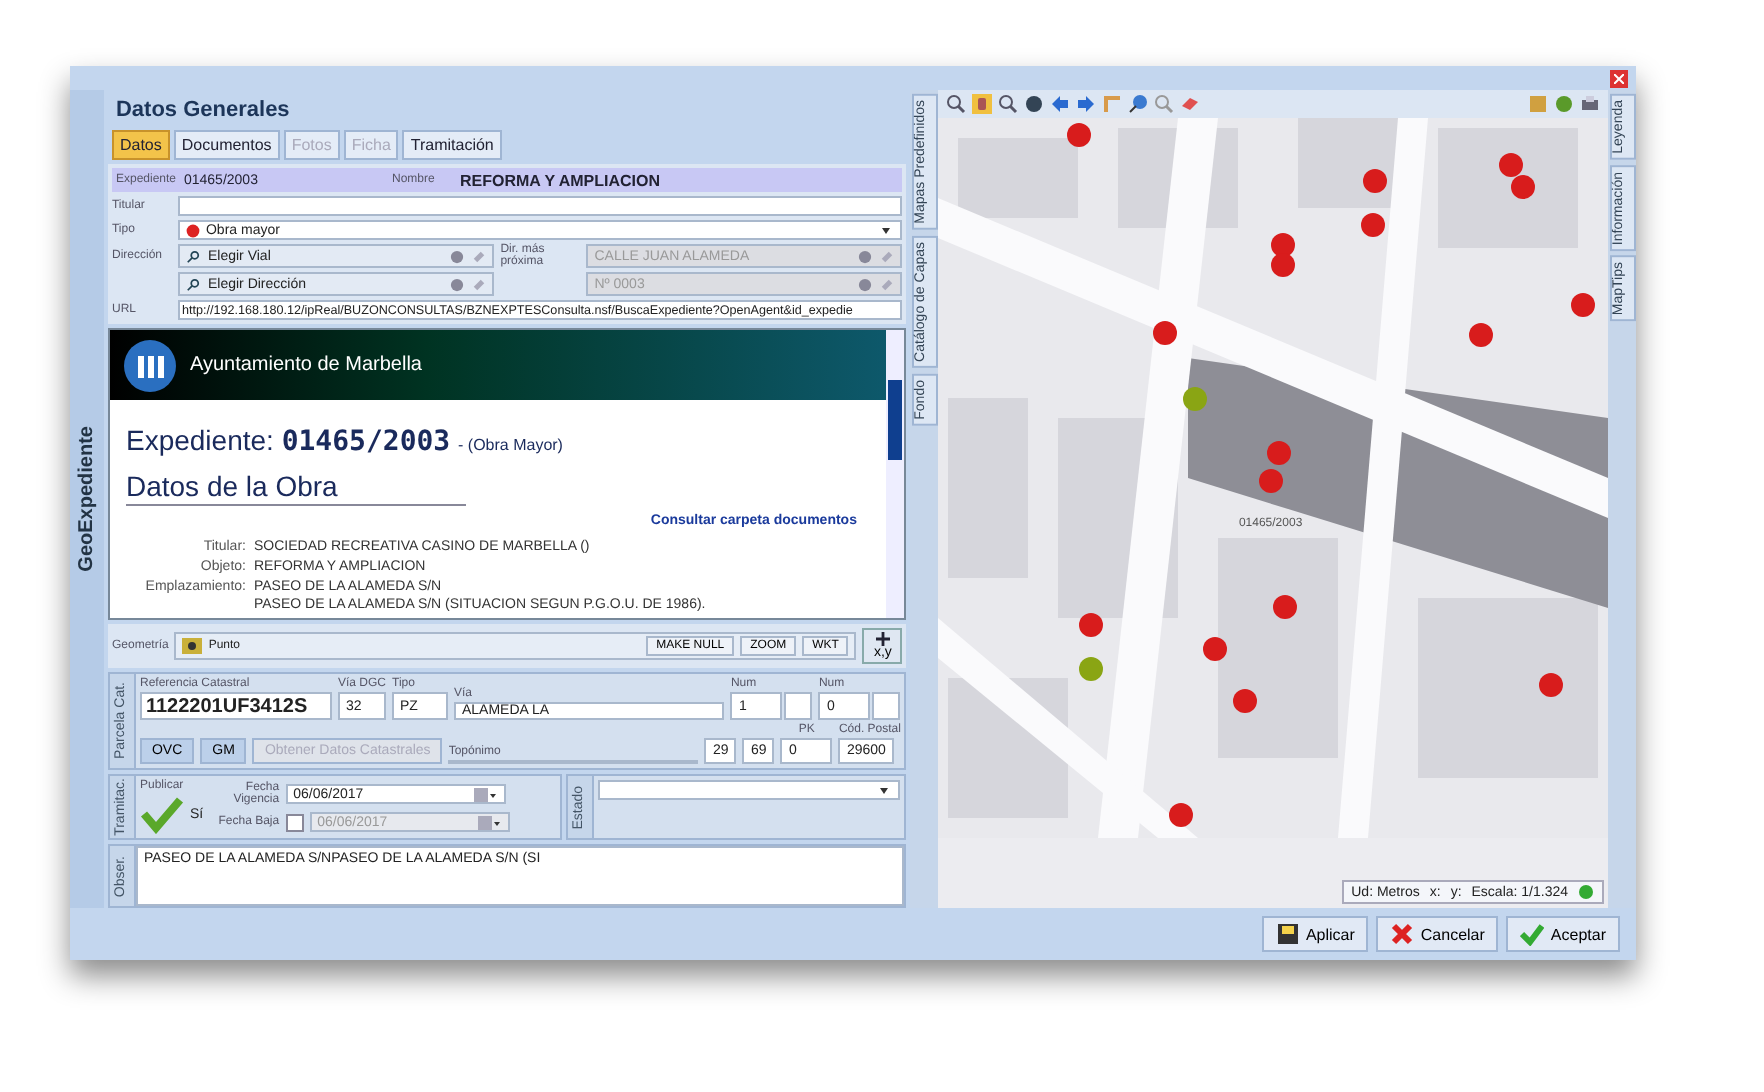  Describe the element at coordinates (882, 639) in the screenshot. I see `plus-icon` at that location.